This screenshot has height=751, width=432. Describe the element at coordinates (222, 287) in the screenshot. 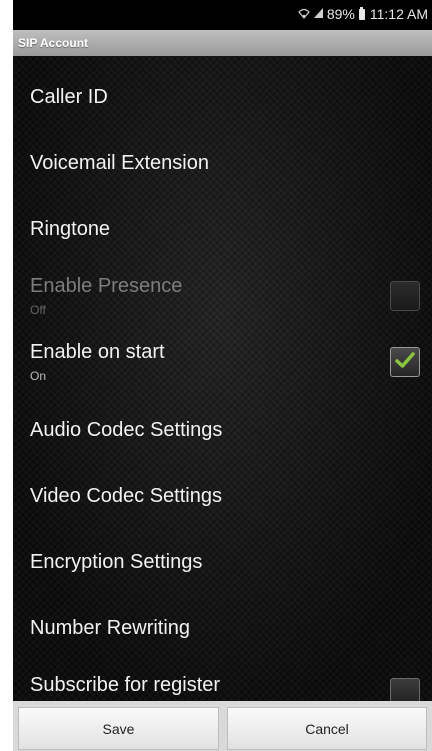

I see `setting-enable-presence: Enable Presence Off` at that location.